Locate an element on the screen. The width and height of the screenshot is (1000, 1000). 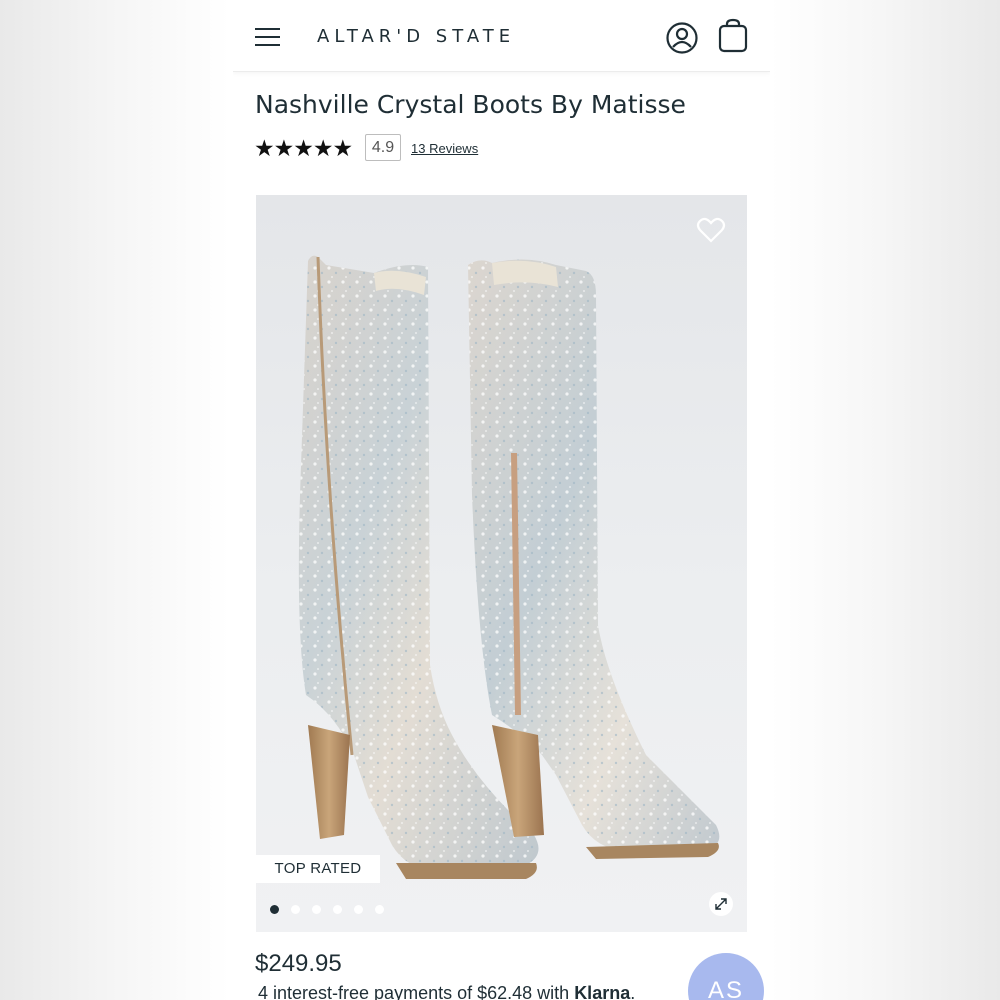
heart-icon is located at coordinates (711, 230).